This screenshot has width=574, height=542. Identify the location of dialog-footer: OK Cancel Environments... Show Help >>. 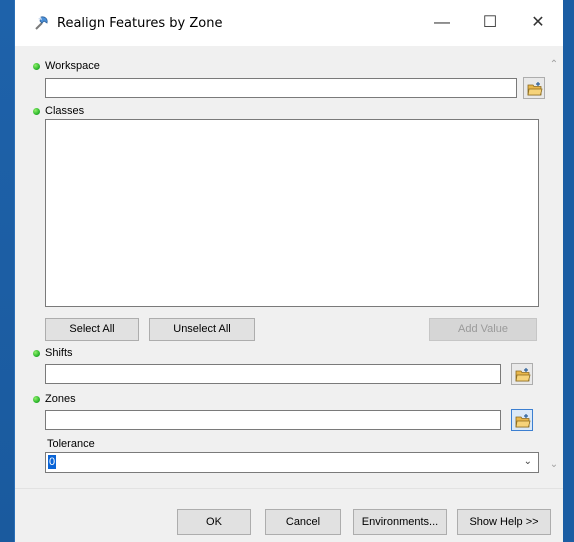
(289, 515).